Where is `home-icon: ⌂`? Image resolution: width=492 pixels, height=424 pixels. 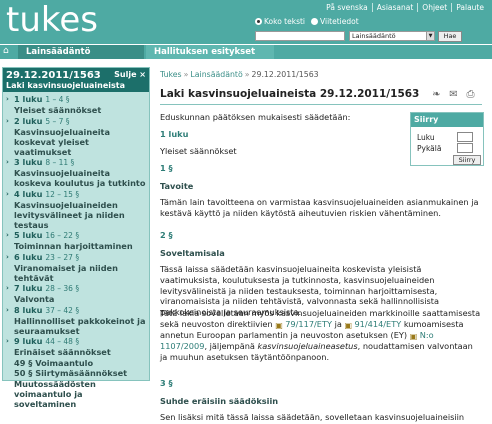 home-icon: ⌂ is located at coordinates (7, 51).